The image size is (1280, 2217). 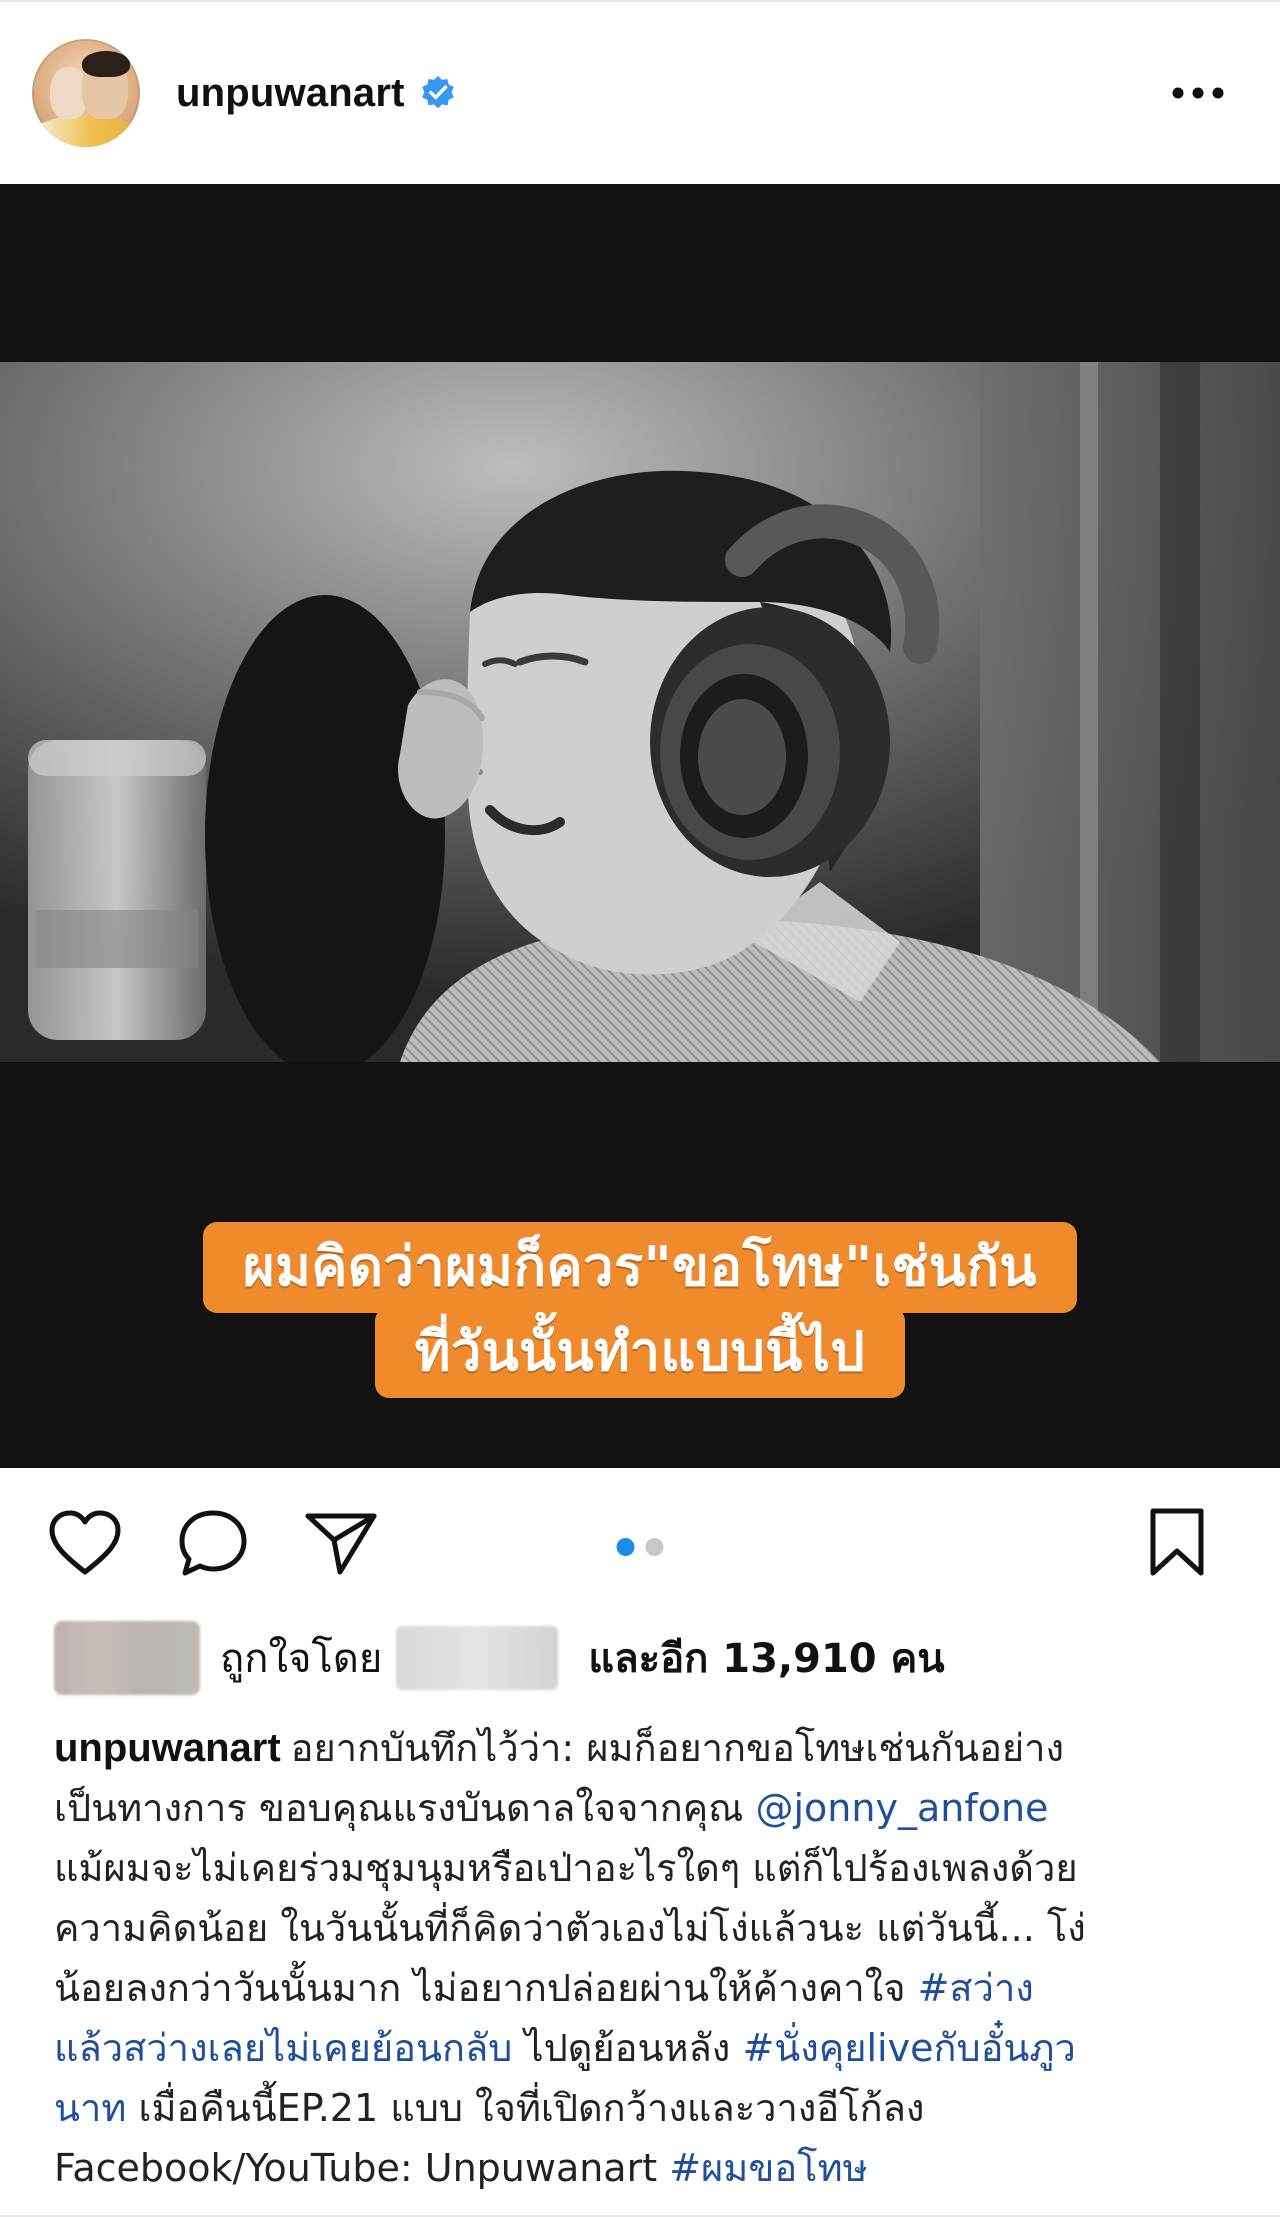 I want to click on action-bar, so click(x=640, y=1543).